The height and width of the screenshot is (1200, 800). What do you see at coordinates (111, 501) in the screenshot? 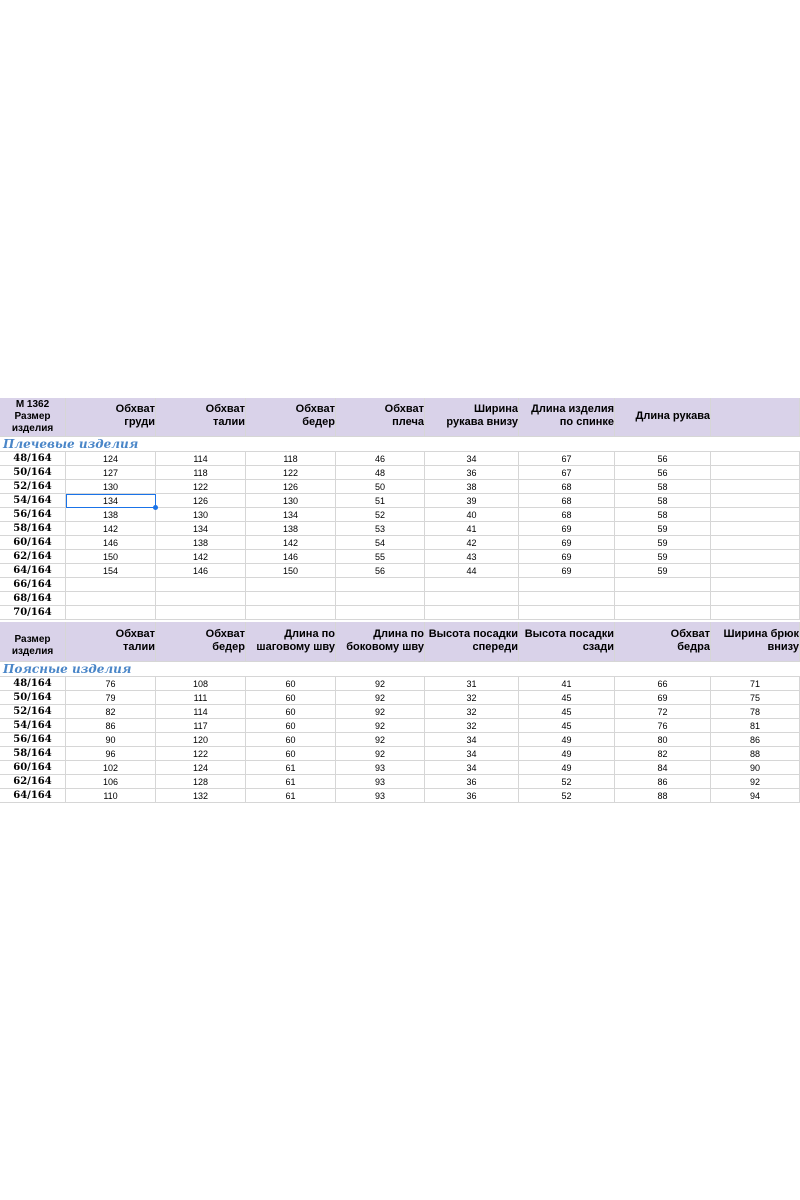
I see `selected-cell: 134` at bounding box center [111, 501].